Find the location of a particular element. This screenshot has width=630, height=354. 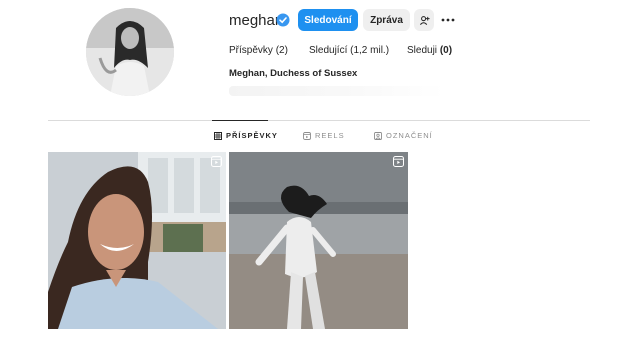

message-button: Zpráva is located at coordinates (386, 20).